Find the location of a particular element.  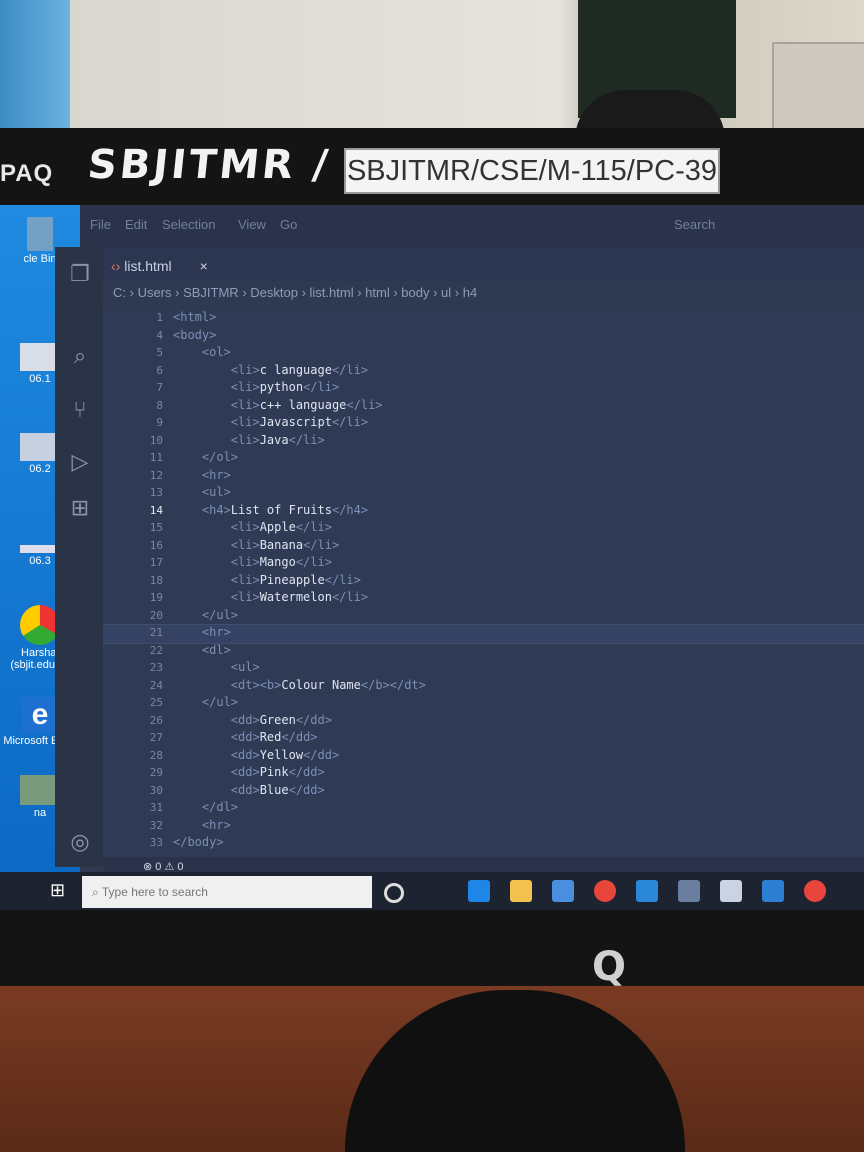

line-number: 18 is located at coordinates (156, 580).